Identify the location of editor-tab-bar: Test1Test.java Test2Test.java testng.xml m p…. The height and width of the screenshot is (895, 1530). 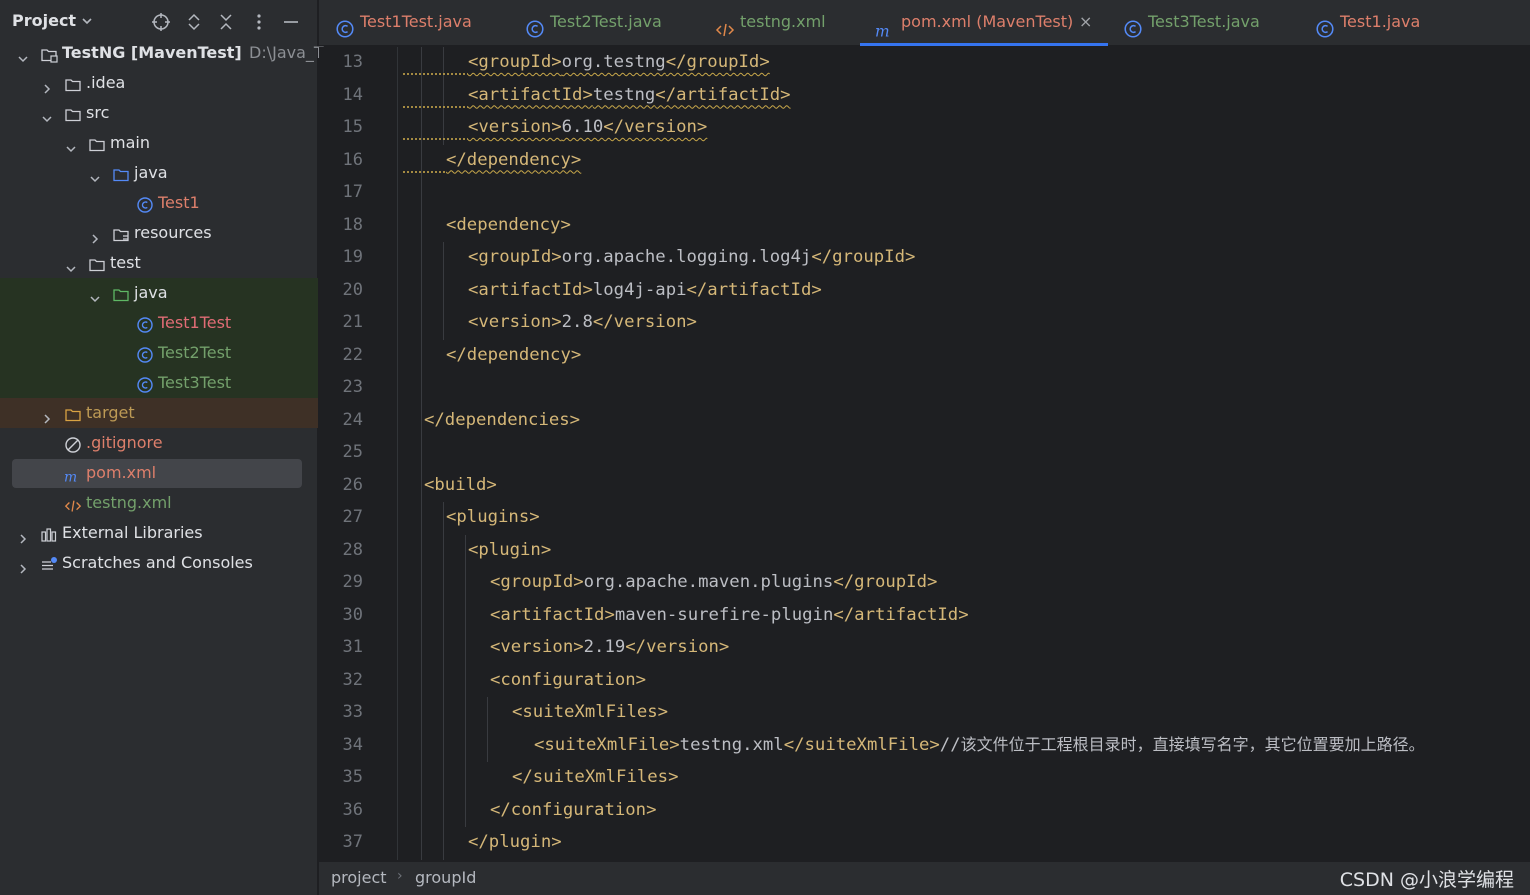
(924, 23).